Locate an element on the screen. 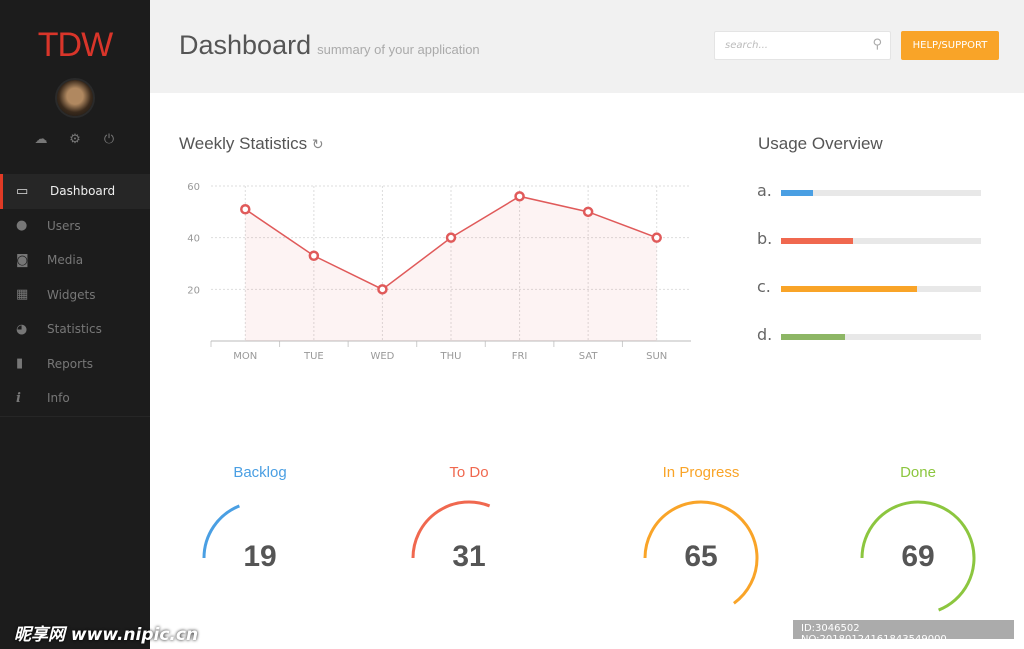 This screenshot has width=1024, height=649. x-tick-label: MON is located at coordinates (245, 356).